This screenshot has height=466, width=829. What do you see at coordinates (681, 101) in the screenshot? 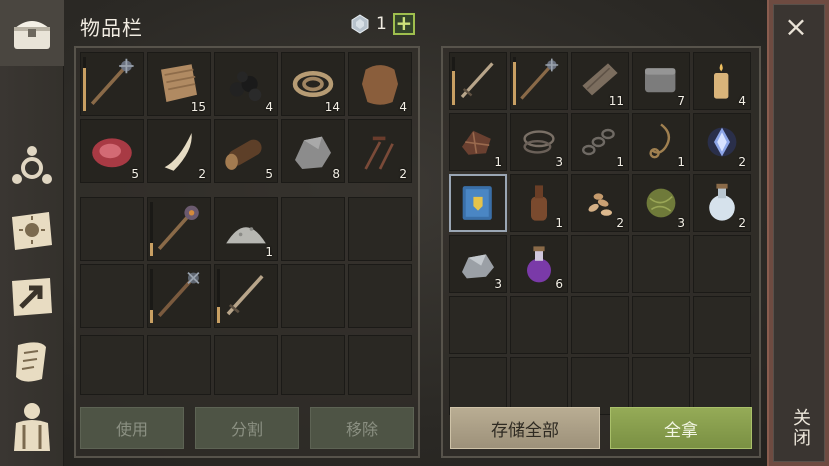
I see `item-count: 7` at bounding box center [681, 101].